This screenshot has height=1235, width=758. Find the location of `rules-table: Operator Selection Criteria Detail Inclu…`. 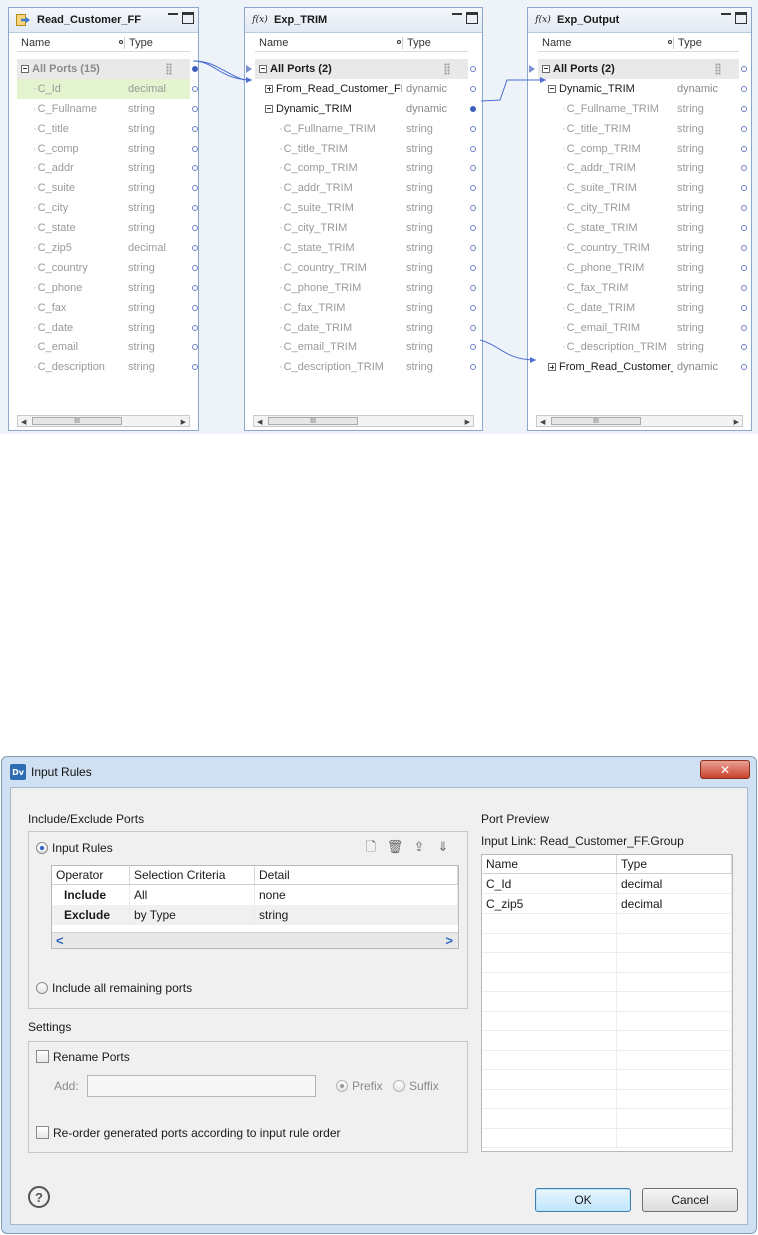

rules-table: Operator Selection Criteria Detail Inclu… is located at coordinates (255, 907).